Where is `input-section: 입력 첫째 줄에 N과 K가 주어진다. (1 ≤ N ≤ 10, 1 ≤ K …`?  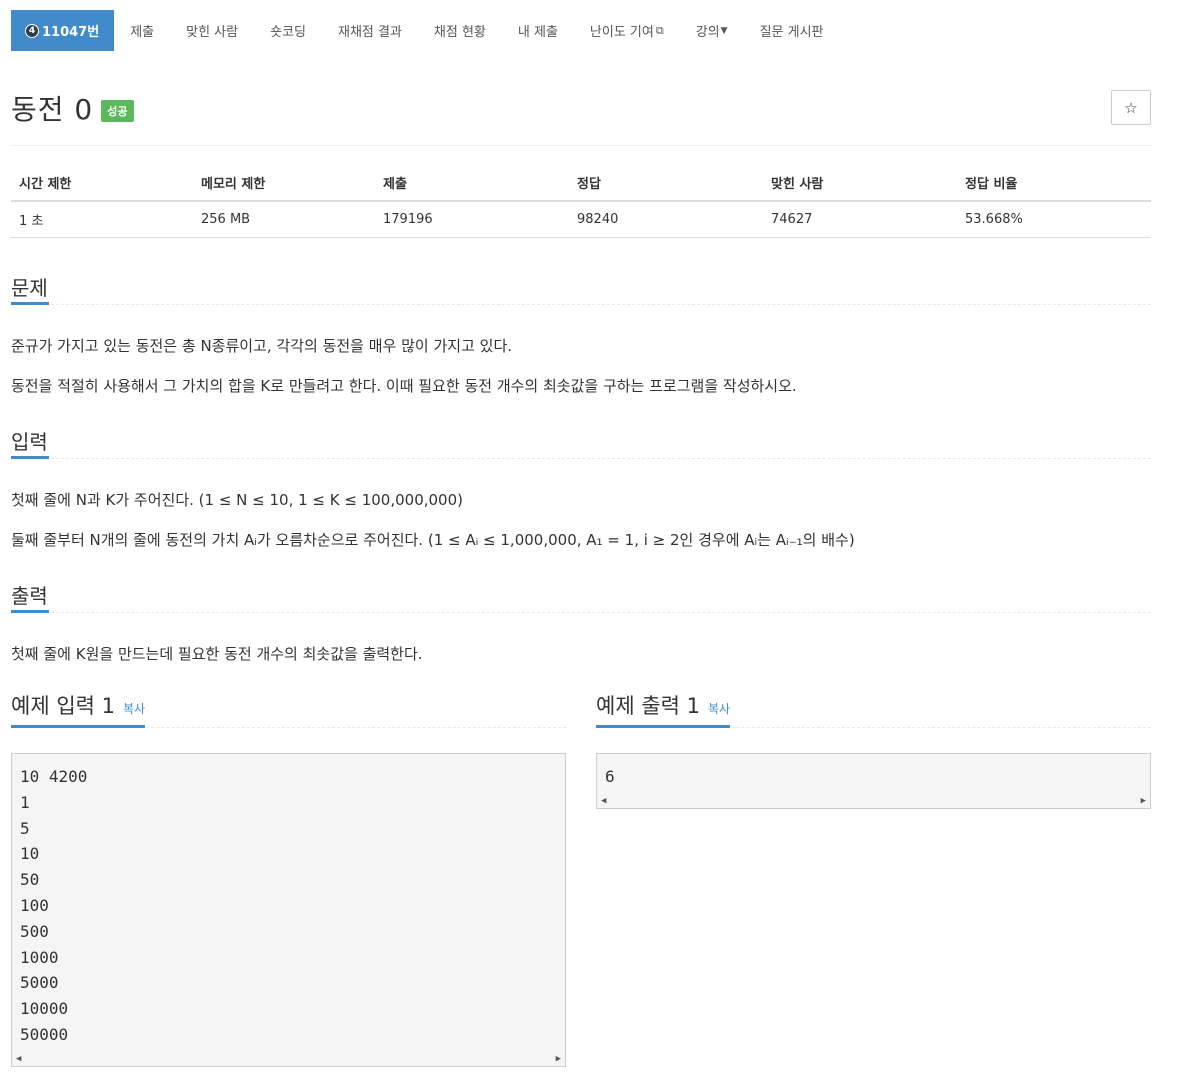
input-section: 입력 첫째 줄에 N과 K가 주어진다. (1 ≤ N ≤ 10, 1 ≤ K … is located at coordinates (581, 487).